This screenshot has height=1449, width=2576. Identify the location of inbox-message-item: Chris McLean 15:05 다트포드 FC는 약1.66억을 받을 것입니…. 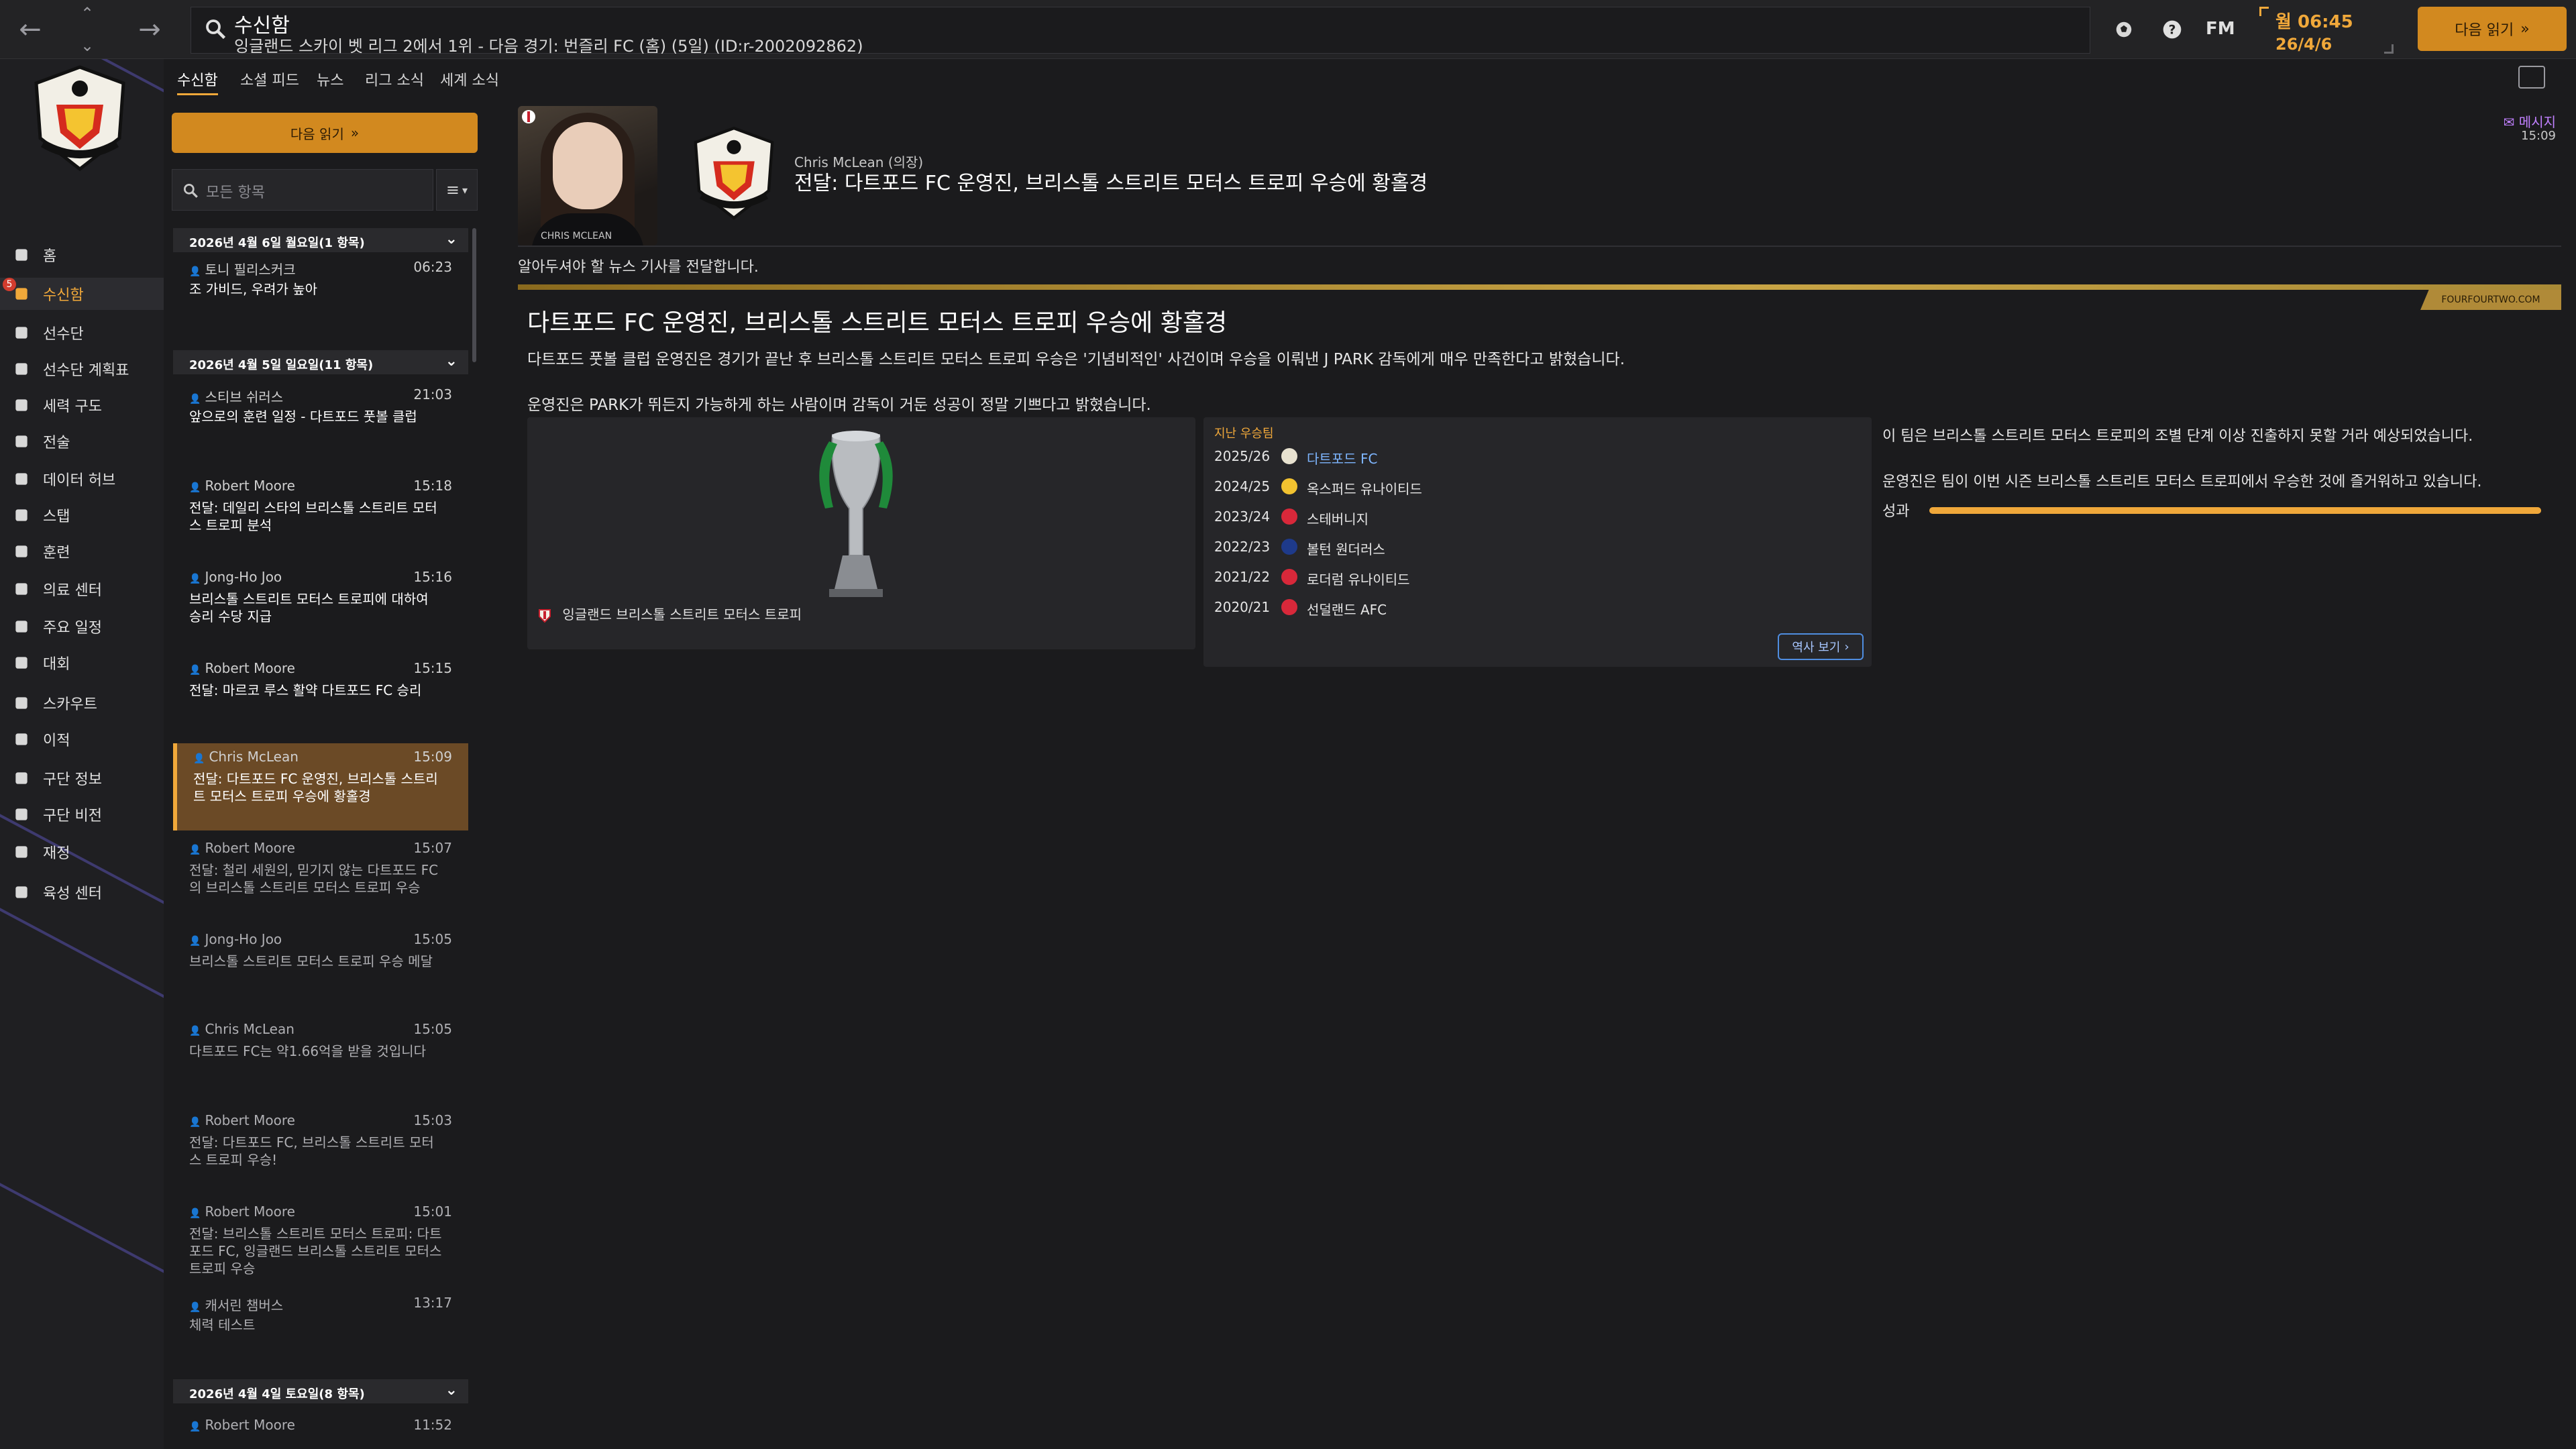
(320, 1059).